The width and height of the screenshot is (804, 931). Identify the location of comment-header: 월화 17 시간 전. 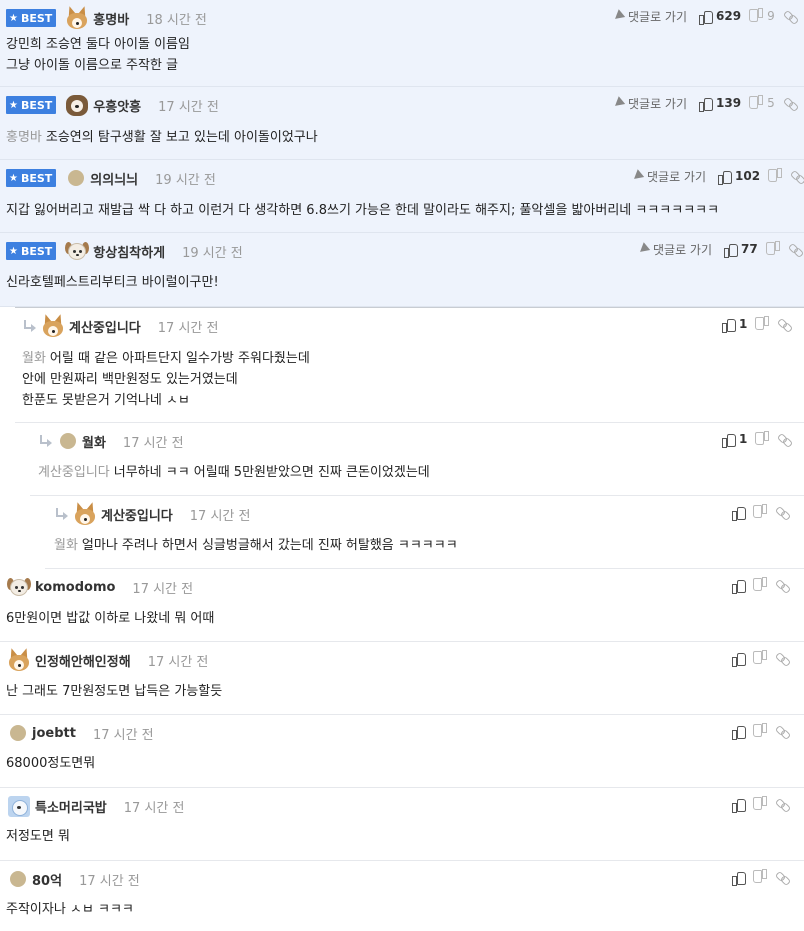
(111, 441).